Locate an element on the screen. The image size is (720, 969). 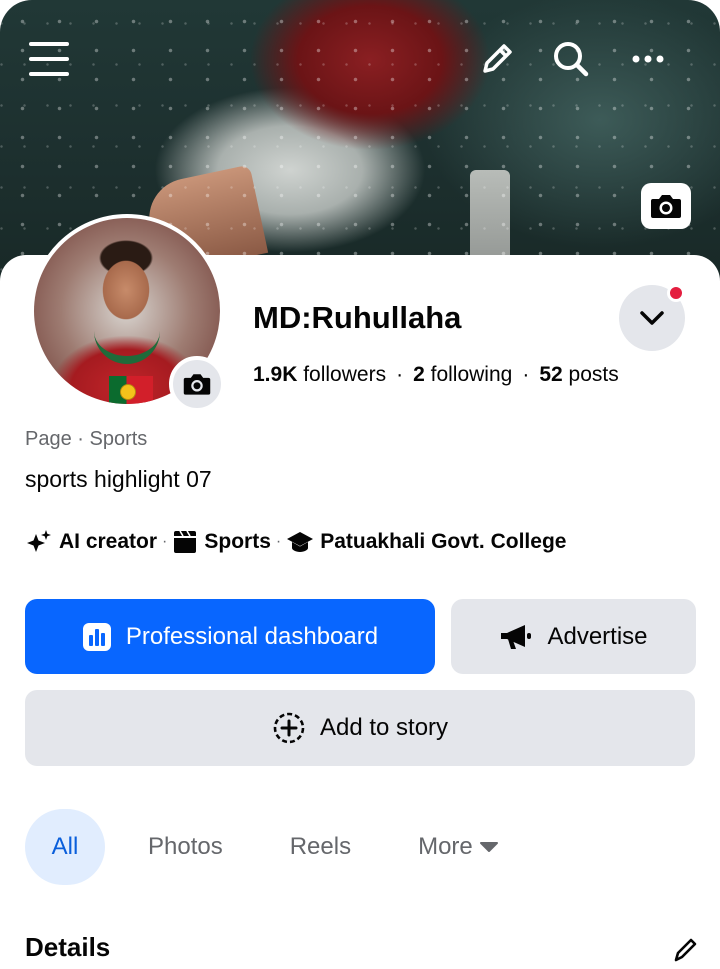
hamburger-menu-icon is located at coordinates (49, 59).